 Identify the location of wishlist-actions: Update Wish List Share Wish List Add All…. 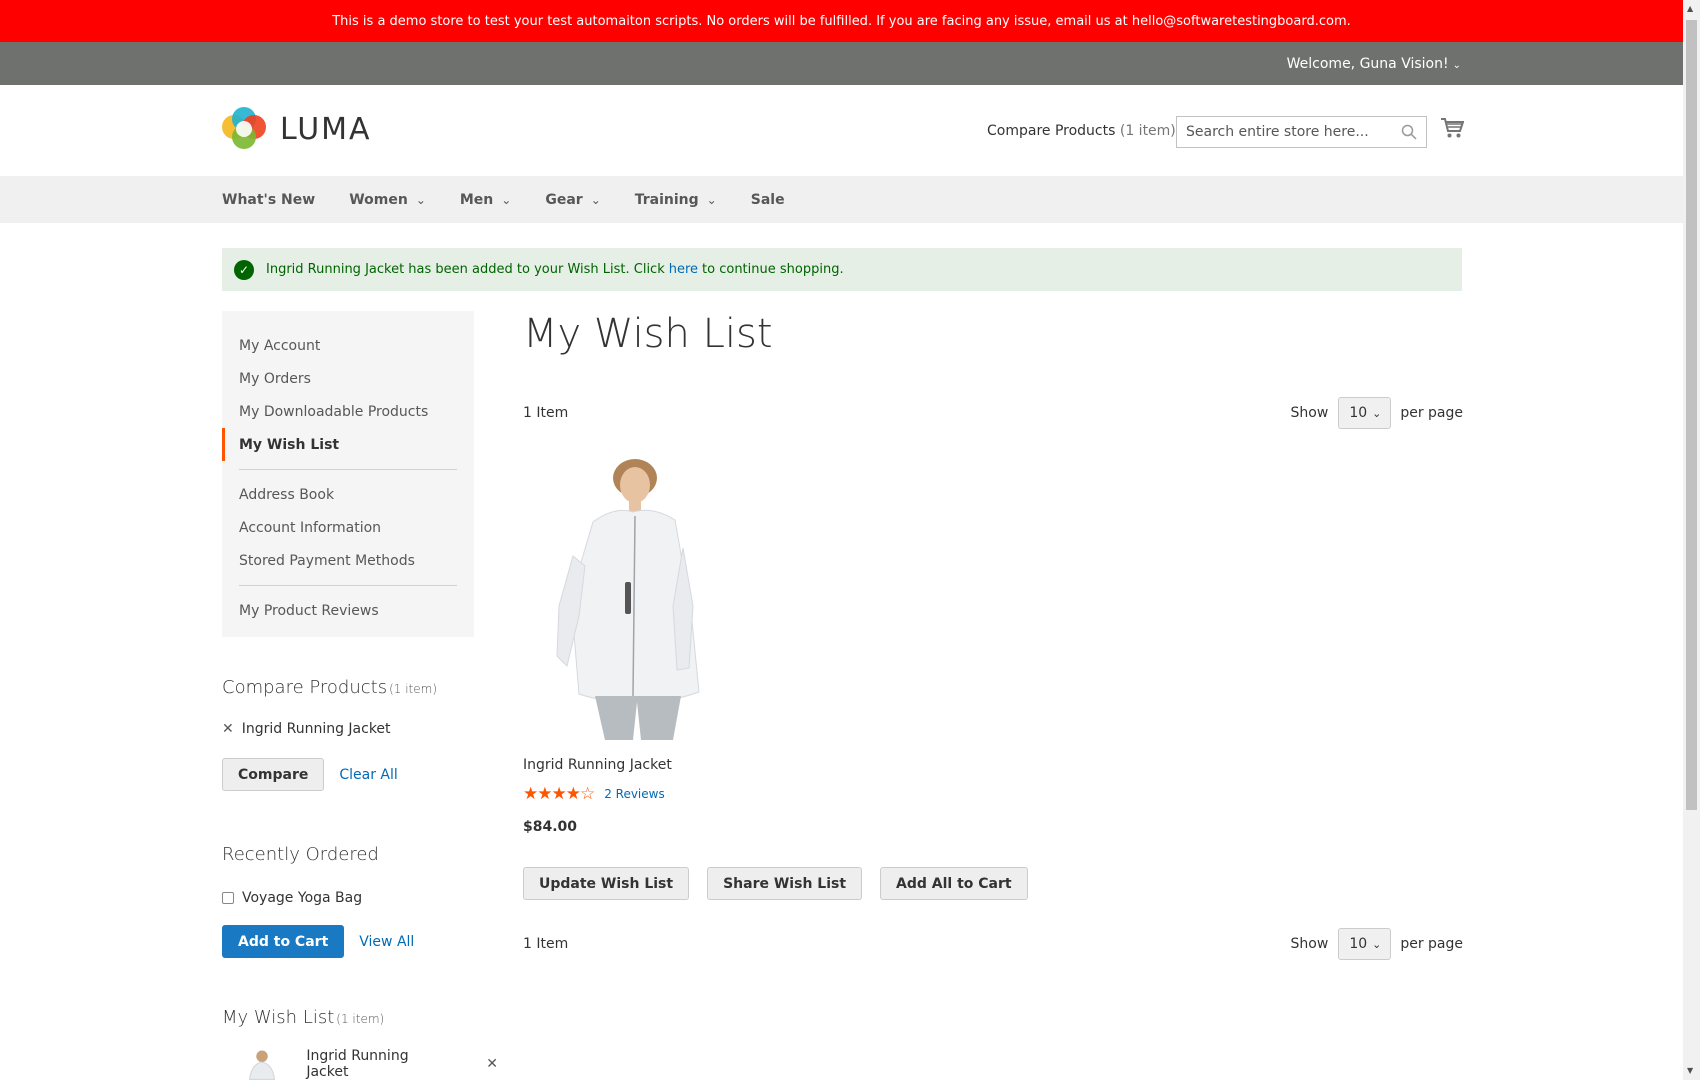
(775, 883).